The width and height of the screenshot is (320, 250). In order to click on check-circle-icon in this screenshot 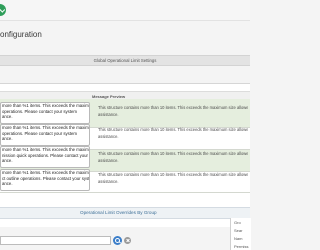, I will do `click(3, 10)`.